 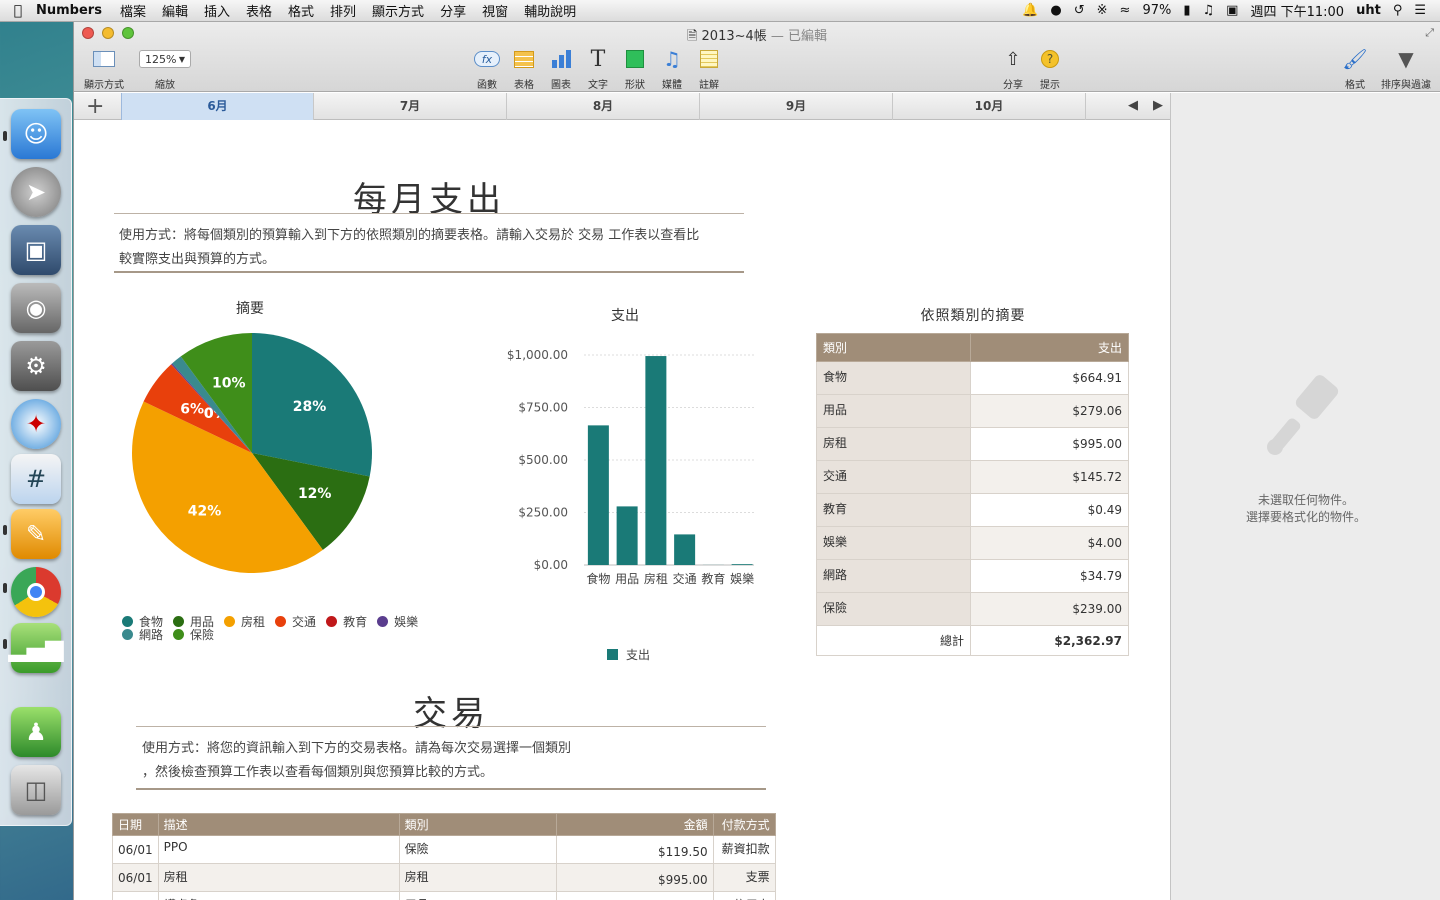 I want to click on facetime-camera-icon: ◉, so click(x=36, y=308).